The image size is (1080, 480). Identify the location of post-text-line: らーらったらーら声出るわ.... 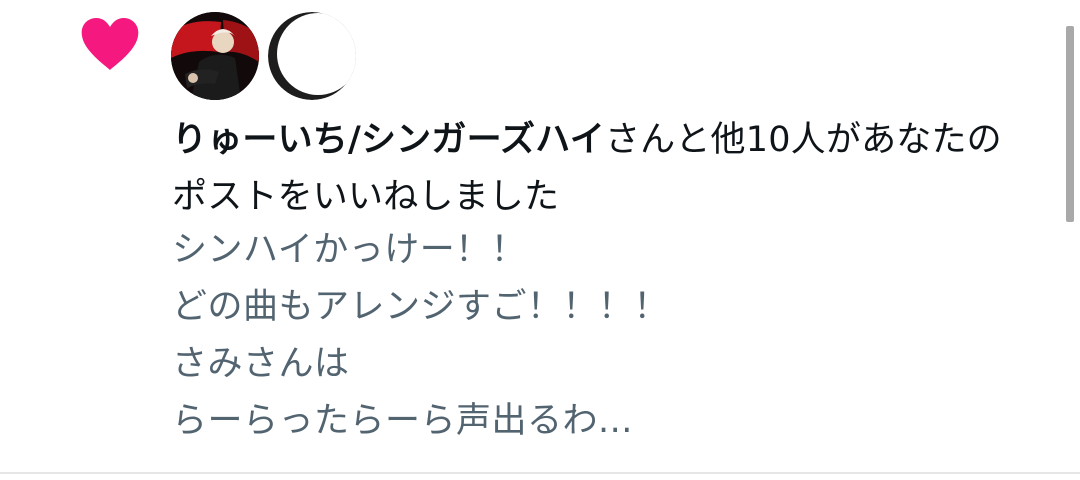
(402, 421).